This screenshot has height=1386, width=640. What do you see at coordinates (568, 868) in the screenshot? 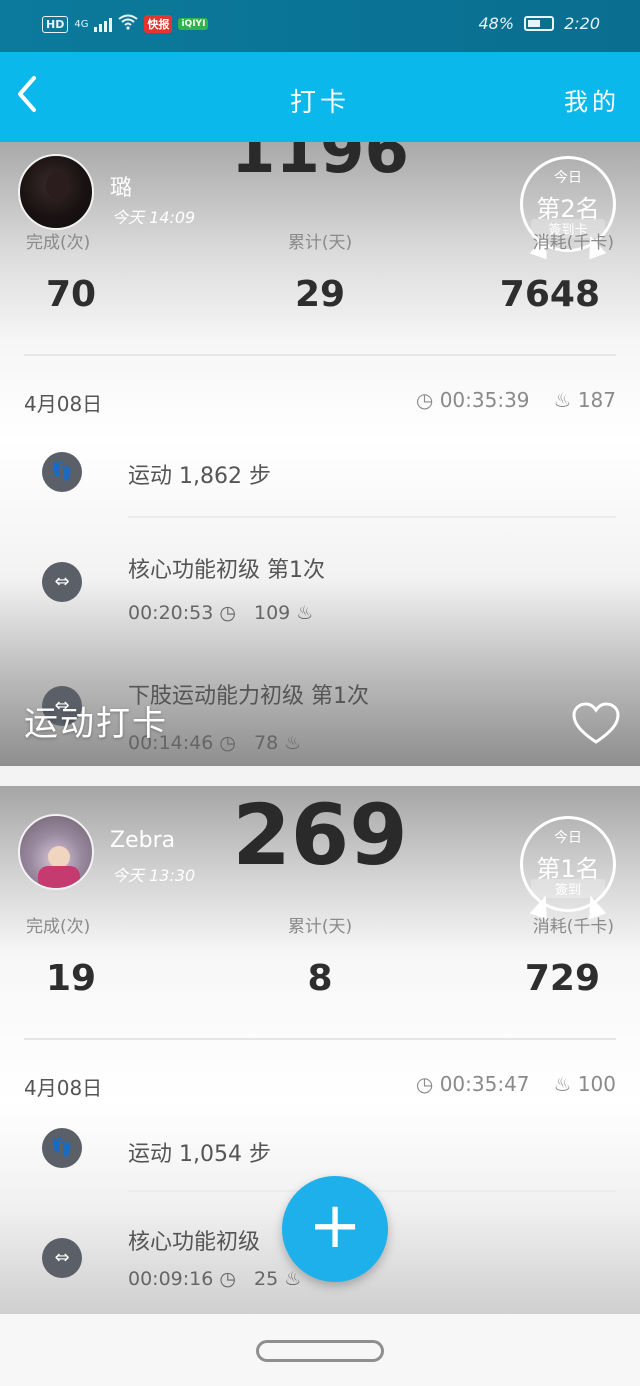
I see `rank-badge: 今日 第1名 簽到` at bounding box center [568, 868].